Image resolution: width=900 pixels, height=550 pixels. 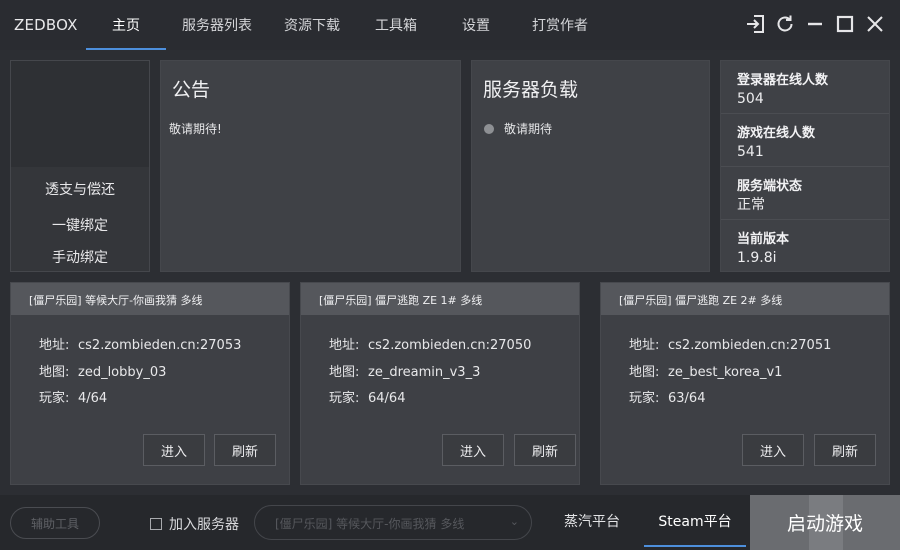 What do you see at coordinates (528, 129) in the screenshot?
I see `server-load-status-text: 敬请期待` at bounding box center [528, 129].